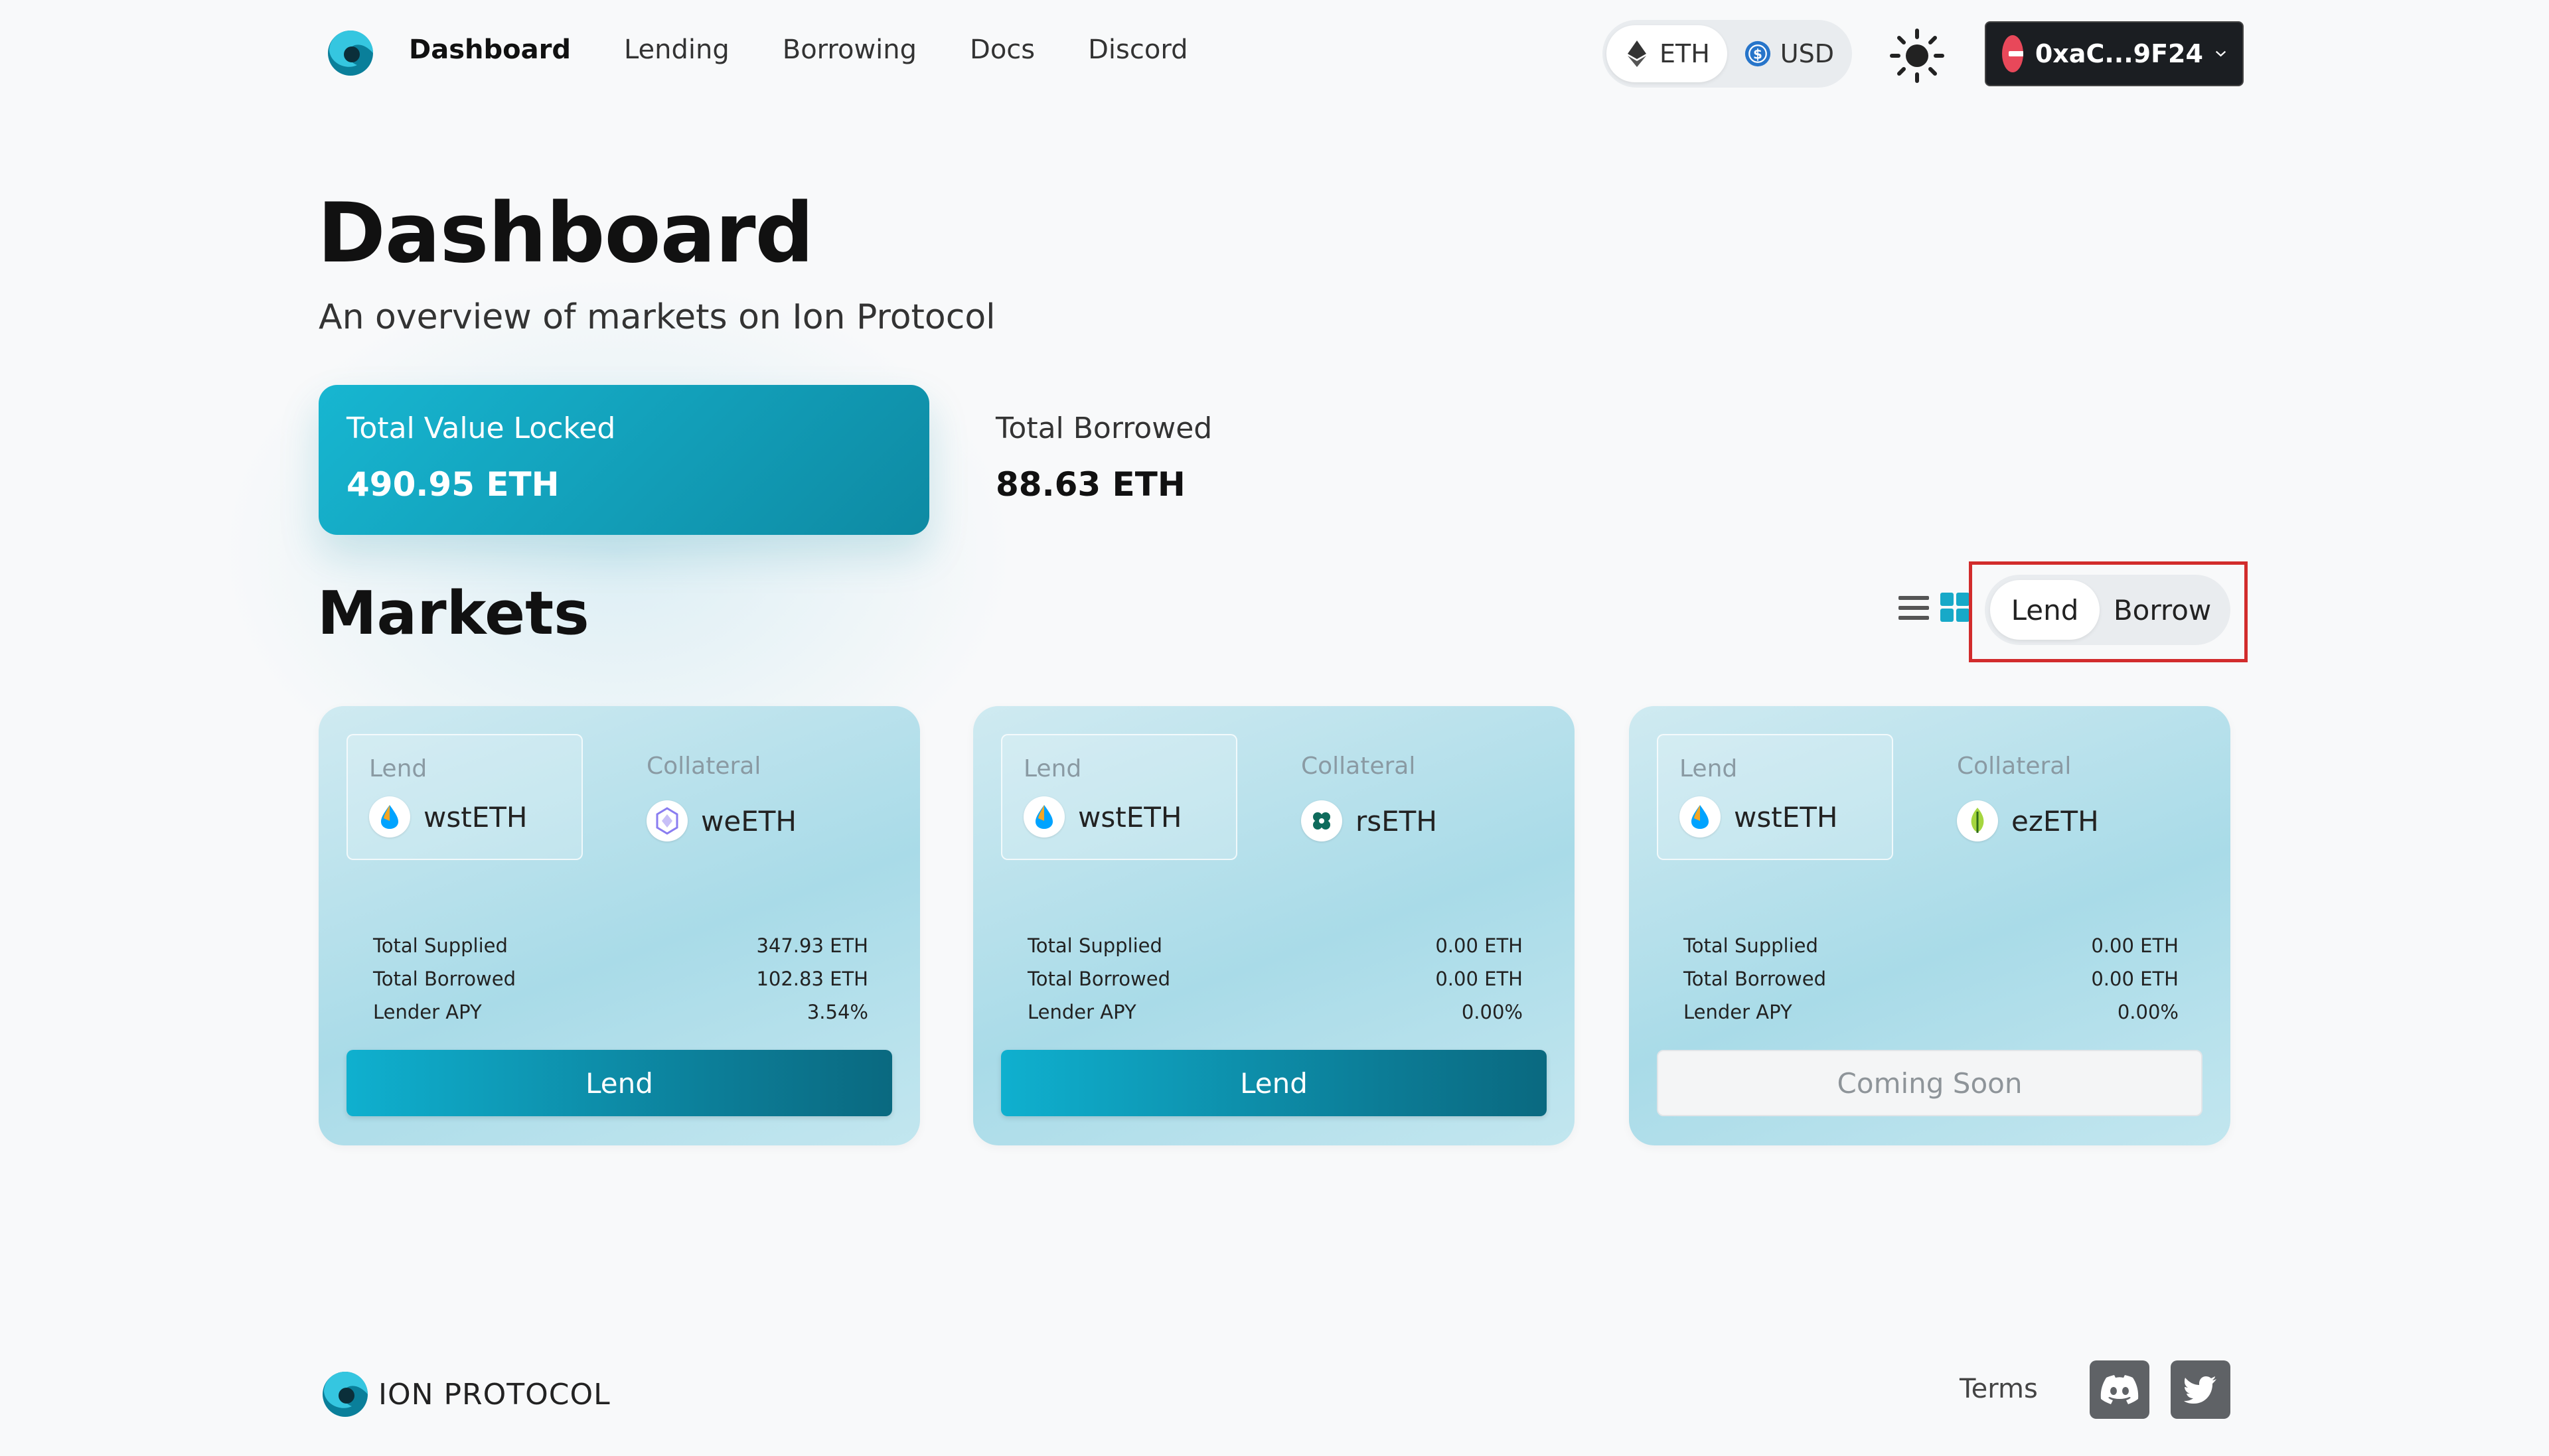 The height and width of the screenshot is (1456, 2549). Describe the element at coordinates (2162, 610) in the screenshot. I see `borrow-toggle-button: Borrow` at that location.